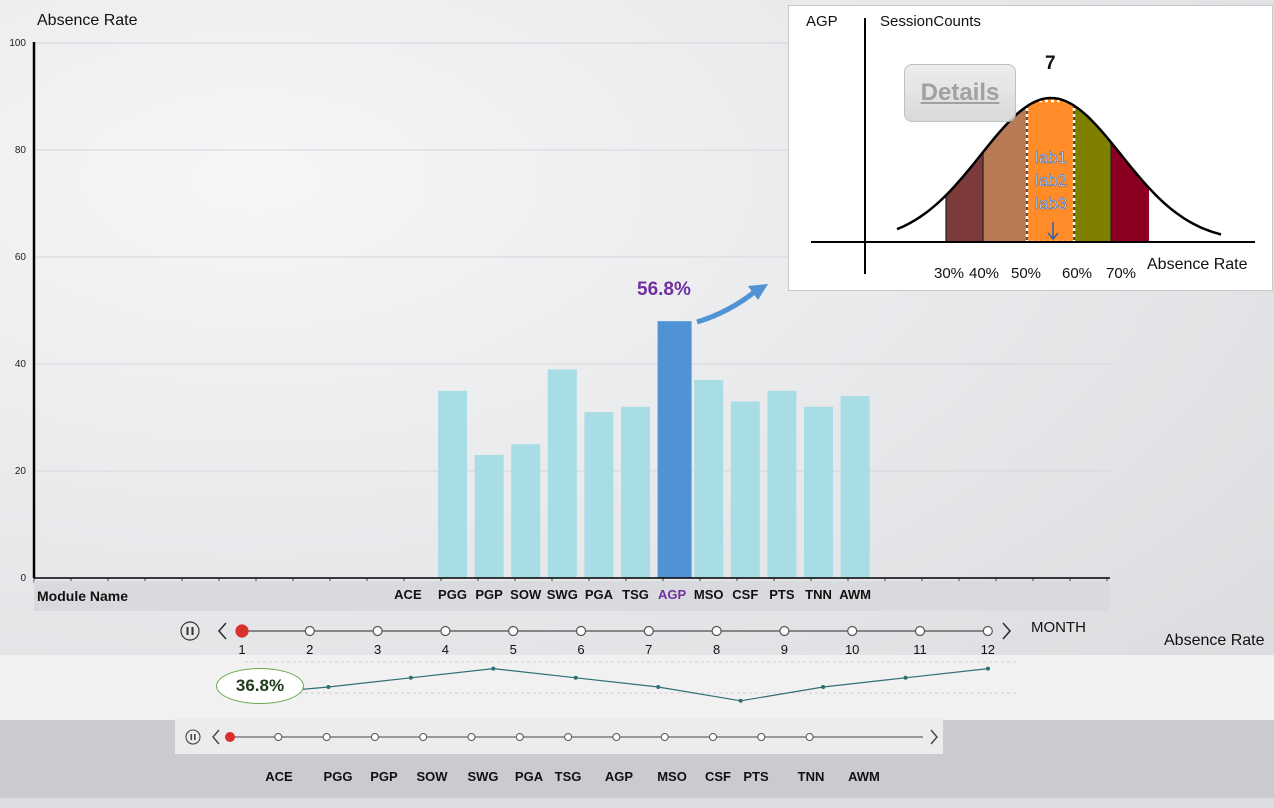 The height and width of the screenshot is (808, 1274). What do you see at coordinates (21, 257) in the screenshot?
I see `y-tick-label: 60` at bounding box center [21, 257].